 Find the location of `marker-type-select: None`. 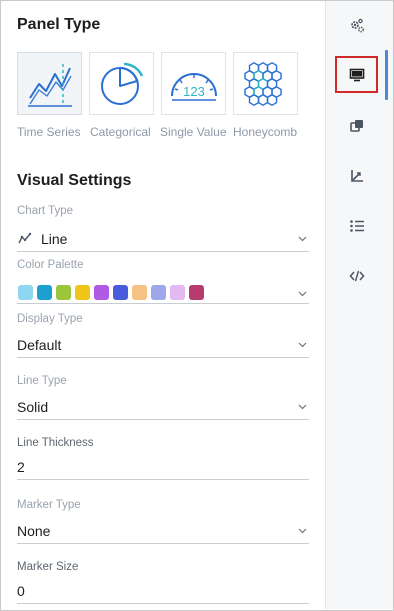

marker-type-select: None is located at coordinates (163, 532).